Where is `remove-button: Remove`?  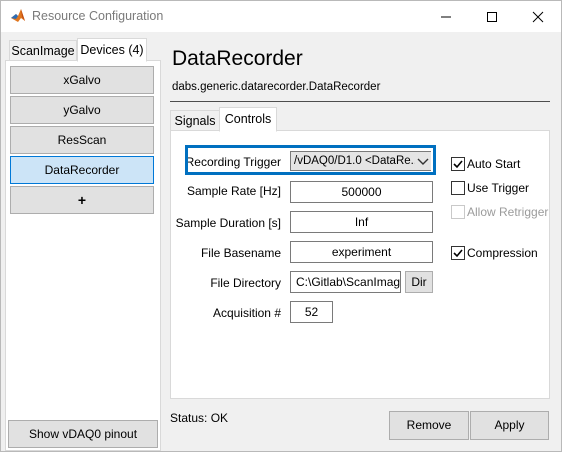
remove-button: Remove is located at coordinates (429, 425).